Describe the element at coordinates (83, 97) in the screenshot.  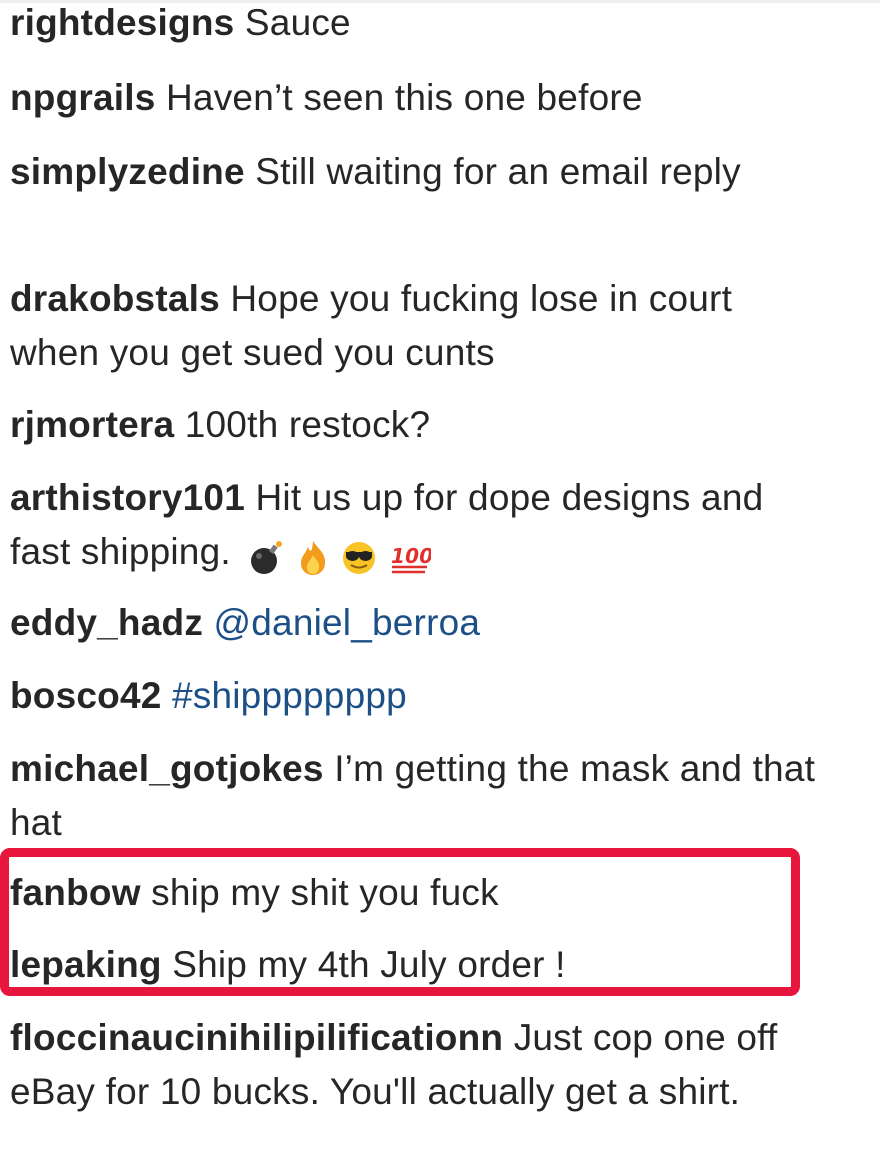
I see `comment-username: npgrails` at that location.